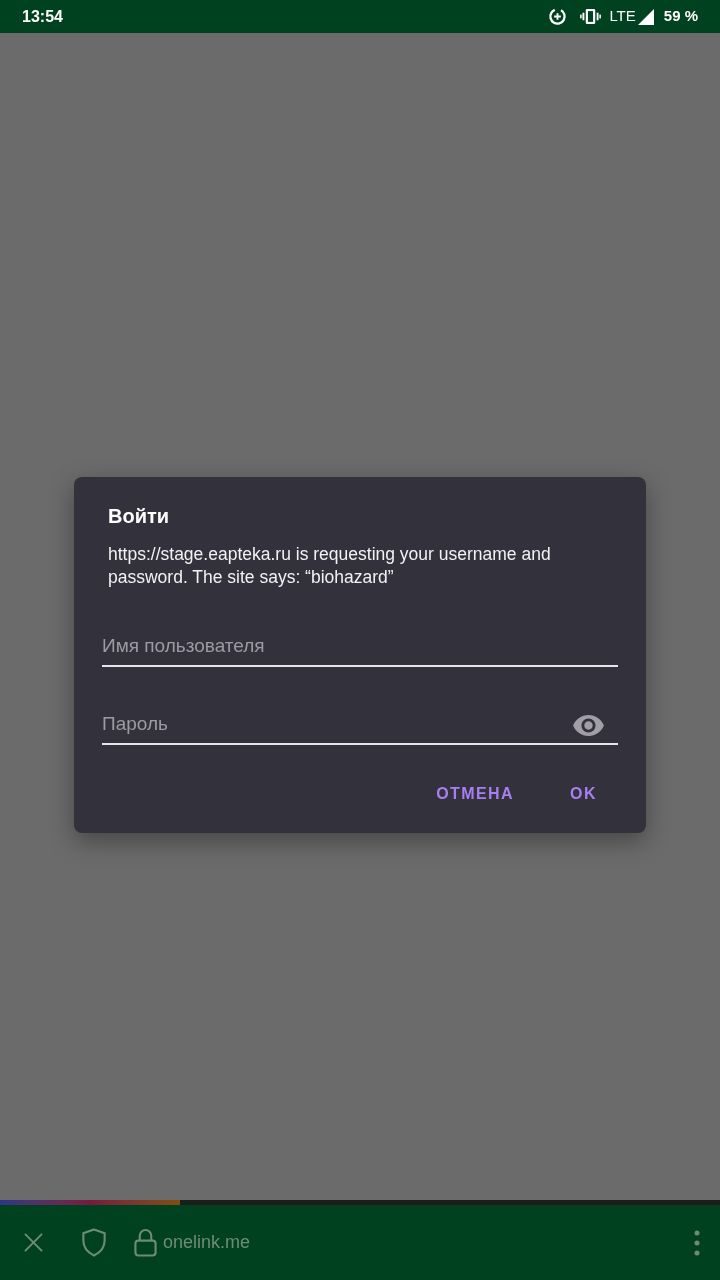 The width and height of the screenshot is (720, 1280). Describe the element at coordinates (33, 1242) in the screenshot. I see `close-icon` at that location.